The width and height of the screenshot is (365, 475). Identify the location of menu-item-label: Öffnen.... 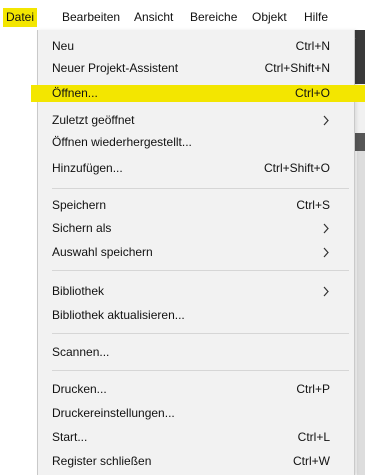
(75, 93).